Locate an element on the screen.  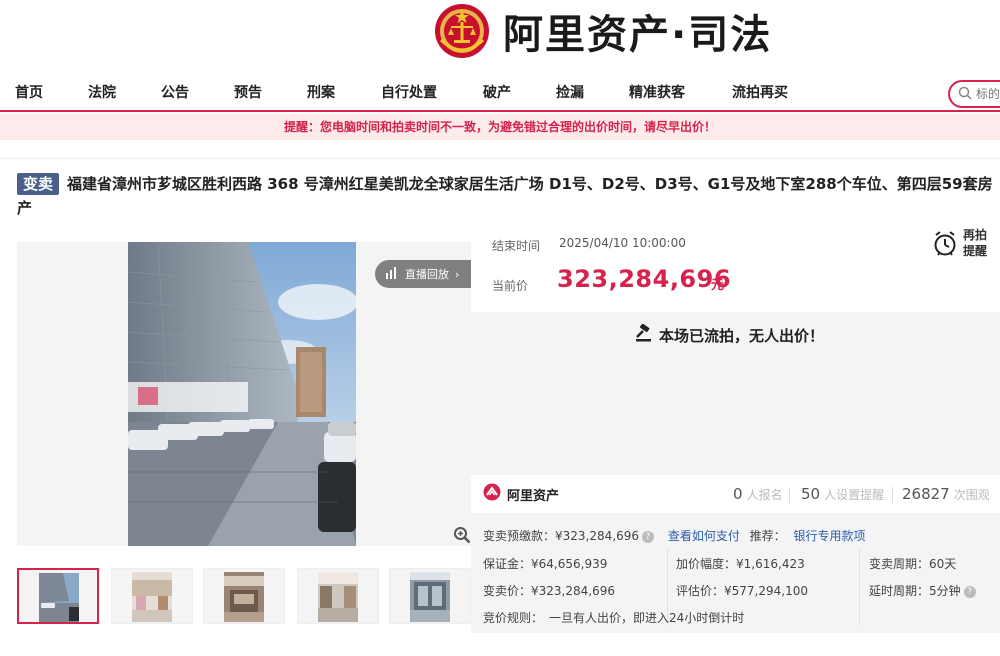
signup-label: 人报名 is located at coordinates (764, 495).